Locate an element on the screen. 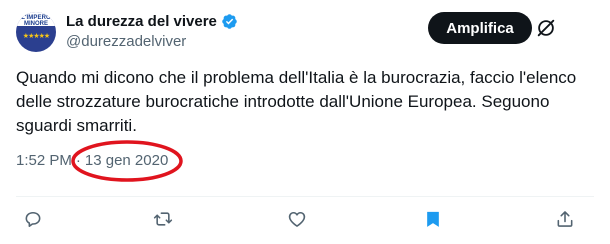  bookmark-icon is located at coordinates (433, 219).